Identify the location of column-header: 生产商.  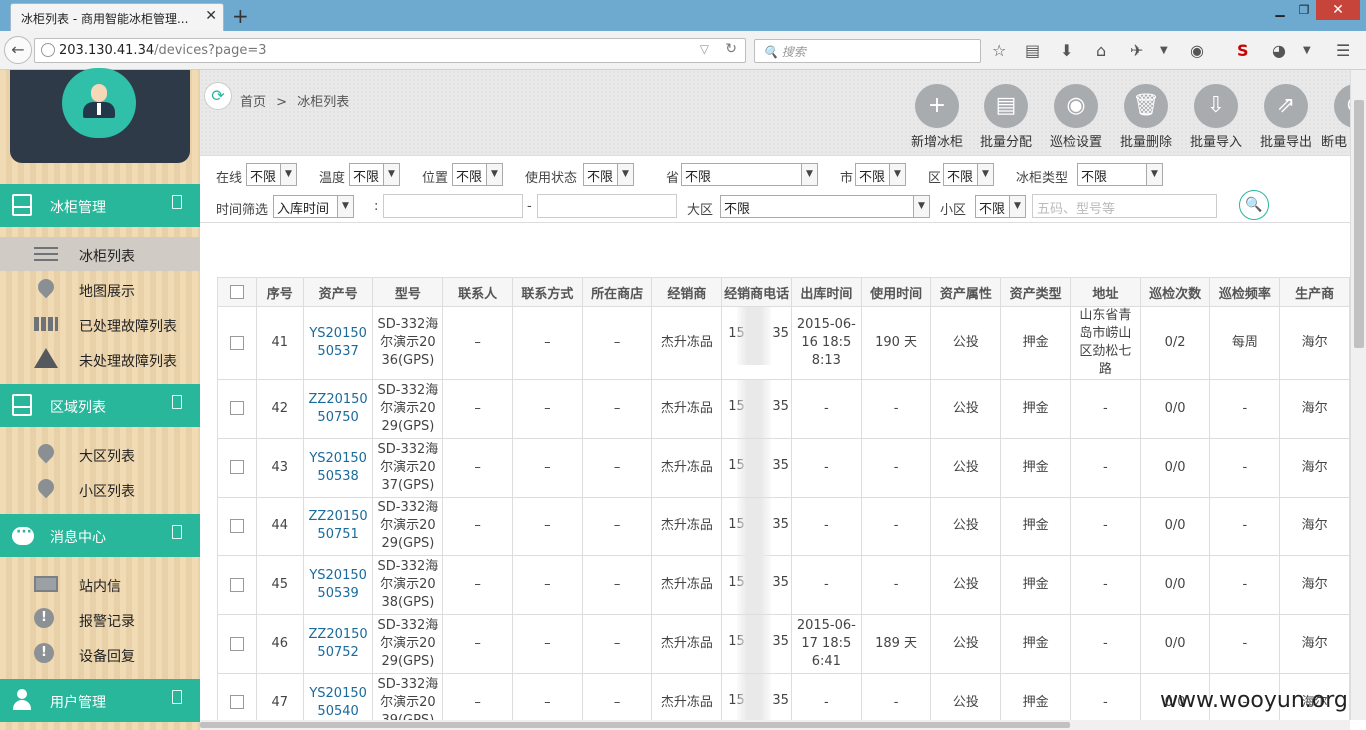
(1314, 292).